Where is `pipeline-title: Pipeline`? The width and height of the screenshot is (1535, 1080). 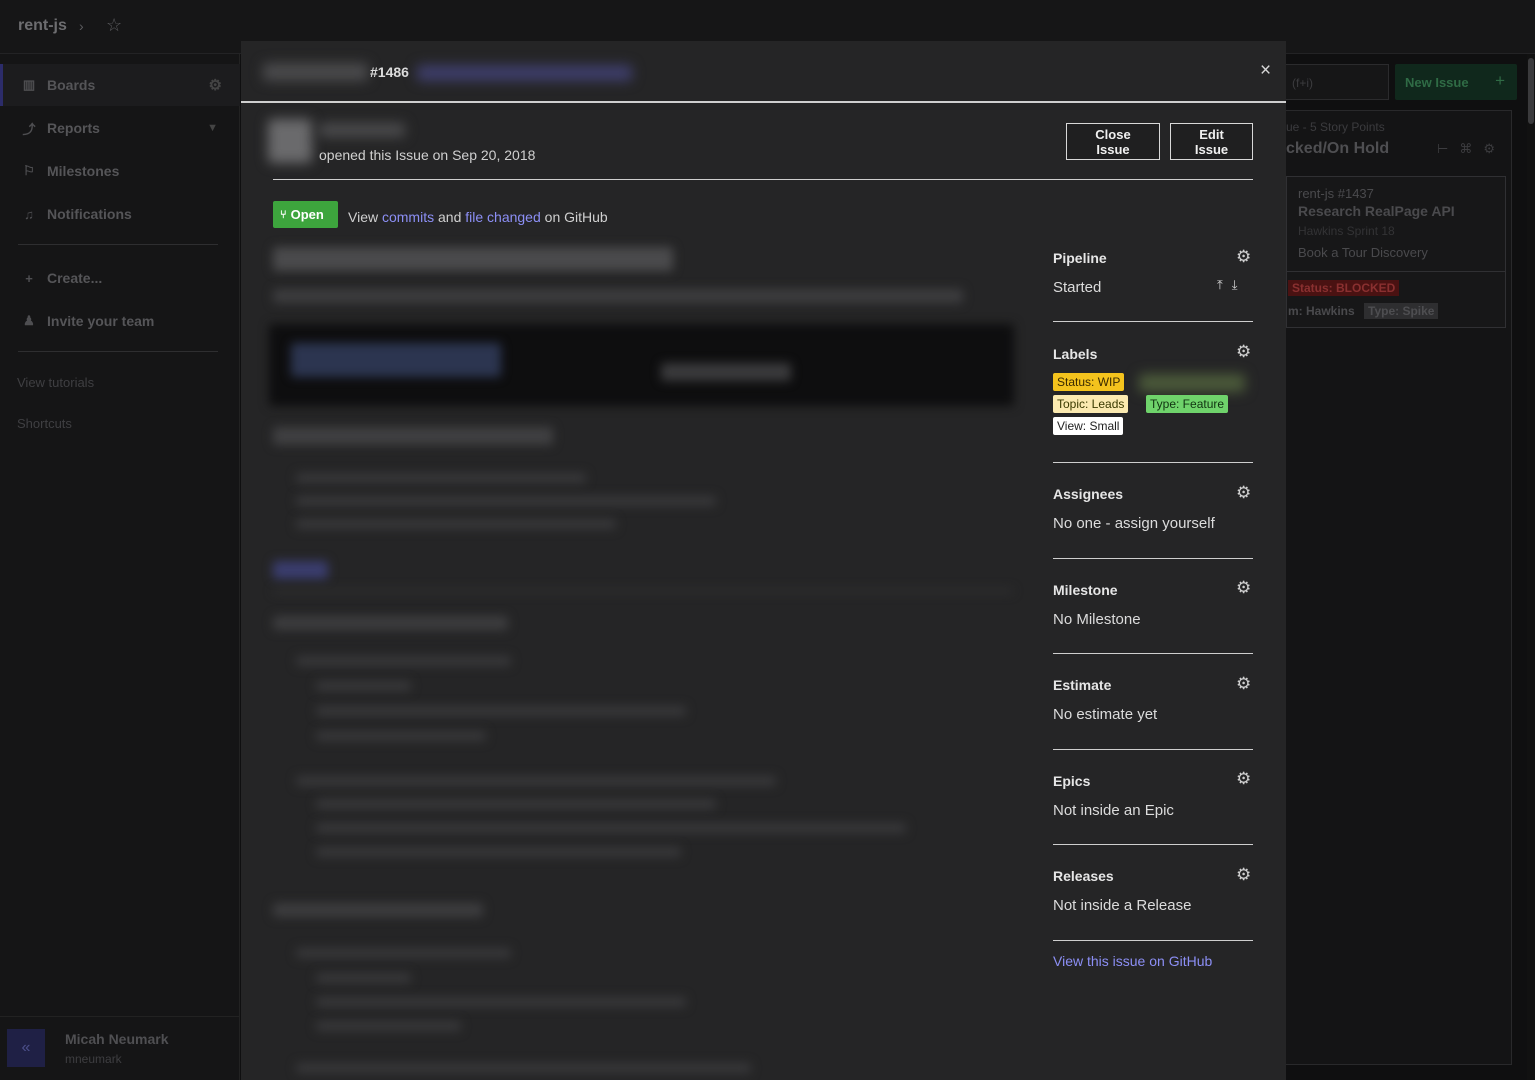 pipeline-title: Pipeline is located at coordinates (1080, 258).